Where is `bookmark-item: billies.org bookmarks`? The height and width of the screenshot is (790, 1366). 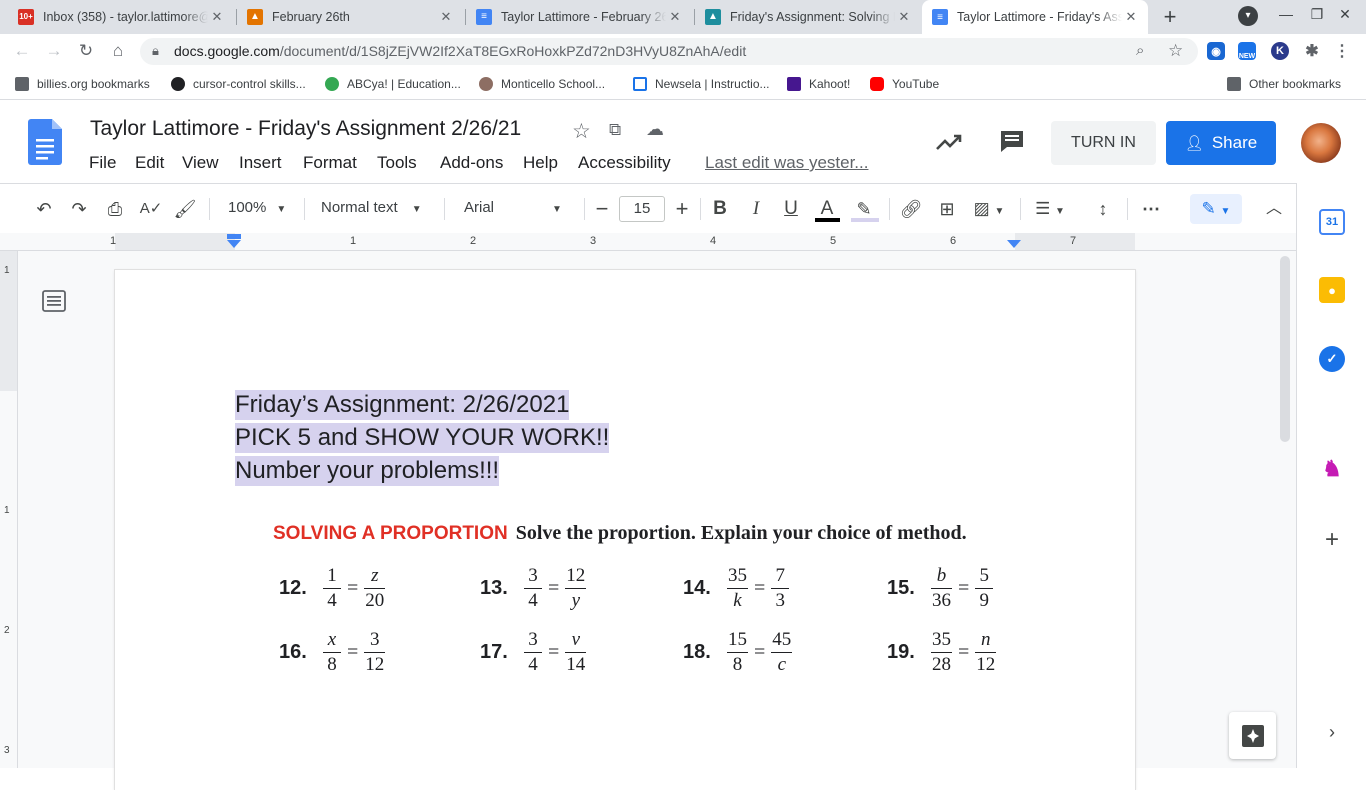
bookmark-item: billies.org bookmarks is located at coordinates (82, 84).